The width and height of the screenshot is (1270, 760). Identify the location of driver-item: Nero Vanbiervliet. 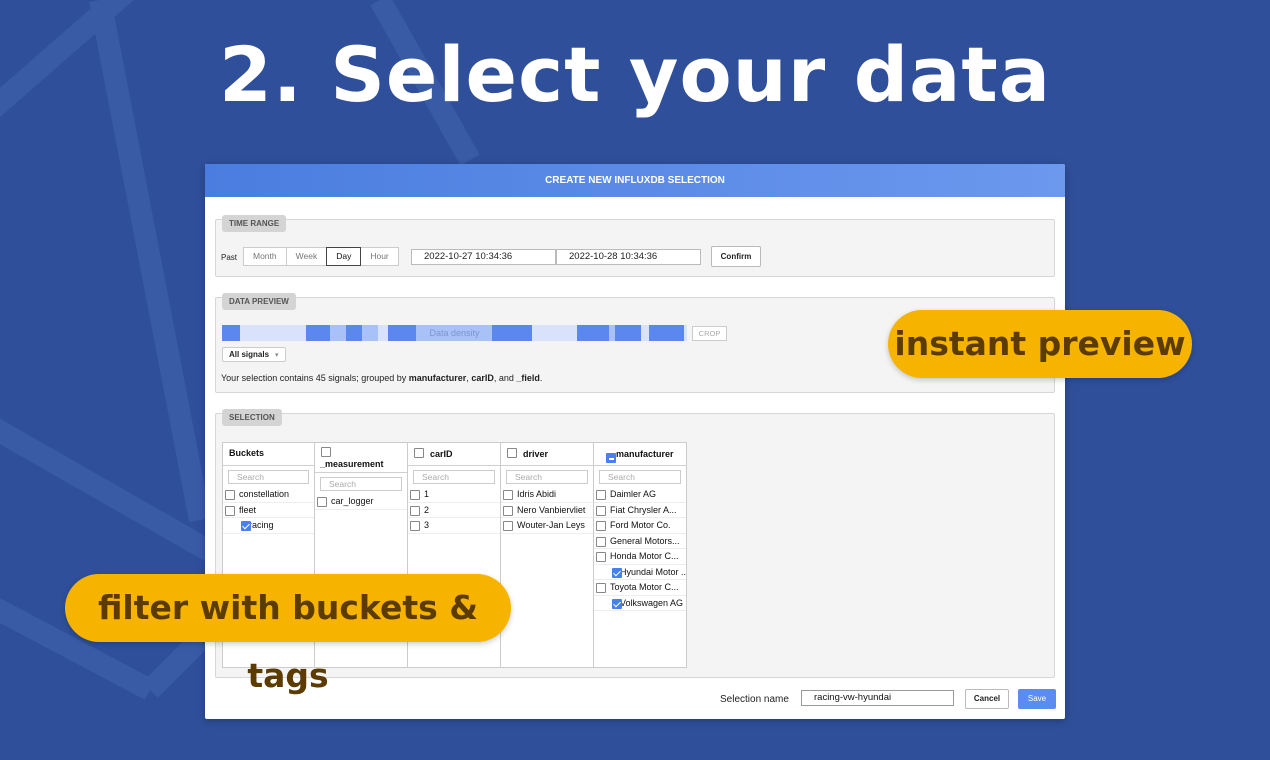
(547, 510).